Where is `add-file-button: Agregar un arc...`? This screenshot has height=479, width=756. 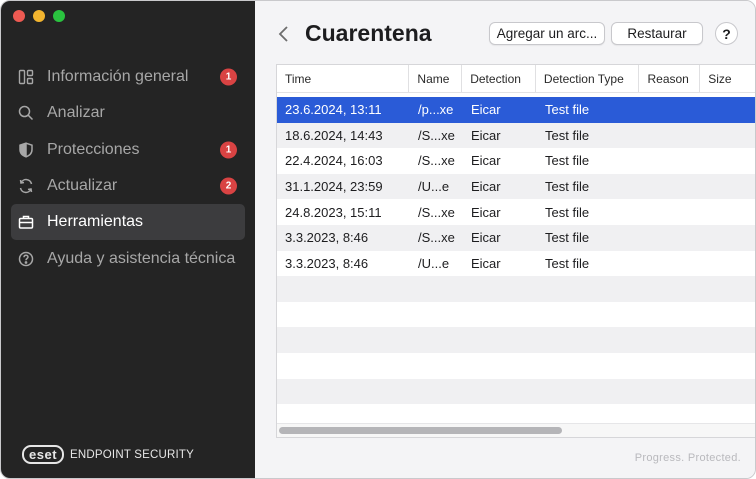 add-file-button: Agregar un arc... is located at coordinates (547, 33).